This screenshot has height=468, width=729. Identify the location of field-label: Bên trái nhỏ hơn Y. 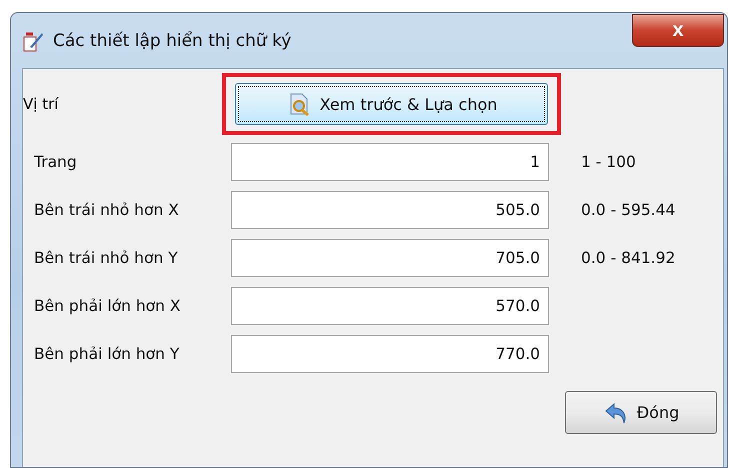
(106, 258).